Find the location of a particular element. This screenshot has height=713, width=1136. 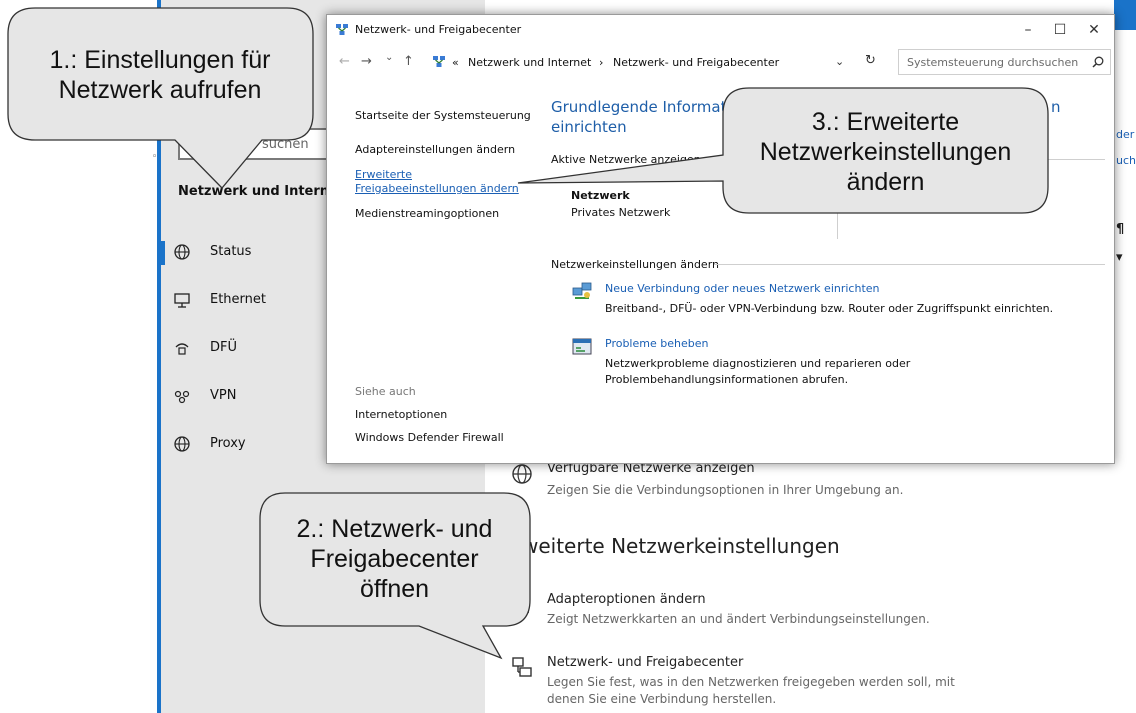

partial-icon: ▾ is located at coordinates (1119, 257).